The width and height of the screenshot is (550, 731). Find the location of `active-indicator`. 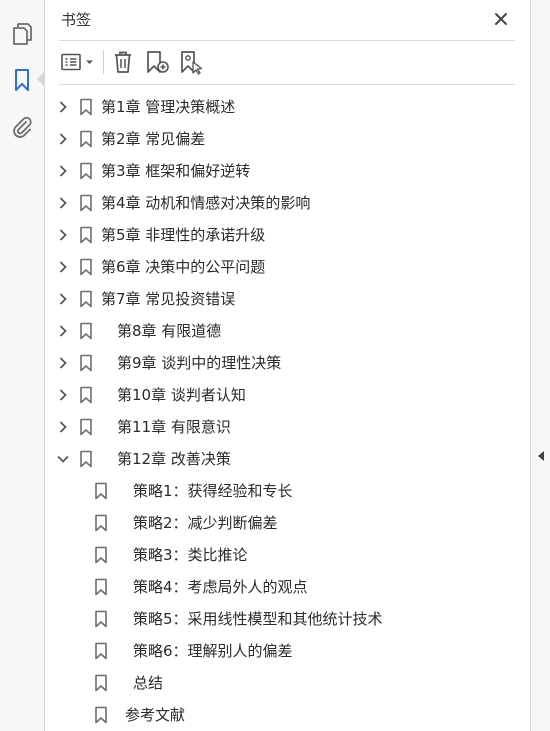

active-indicator is located at coordinates (40, 79).